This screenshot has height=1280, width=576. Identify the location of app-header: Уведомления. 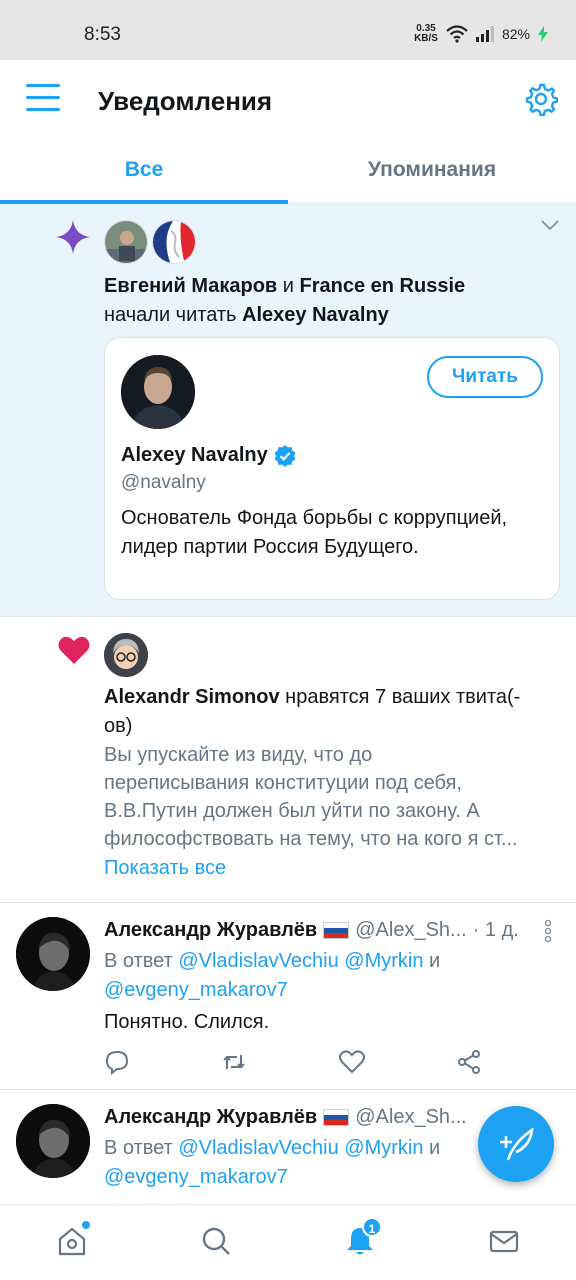
(288, 100).